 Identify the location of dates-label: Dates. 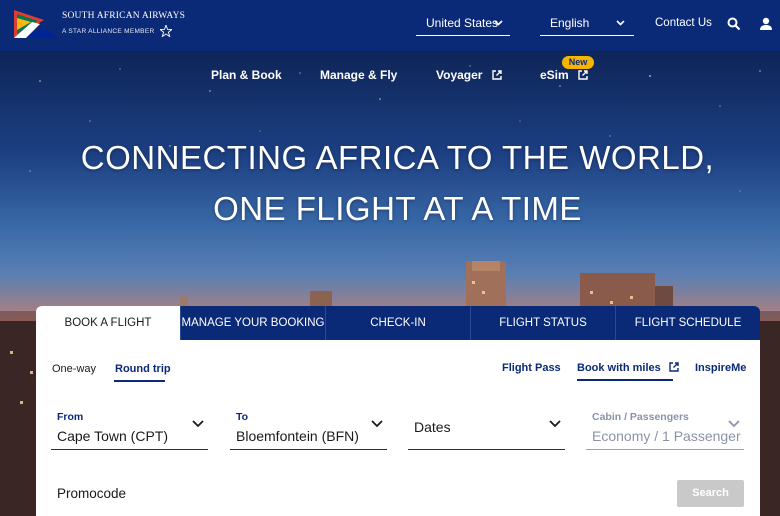
(432, 427).